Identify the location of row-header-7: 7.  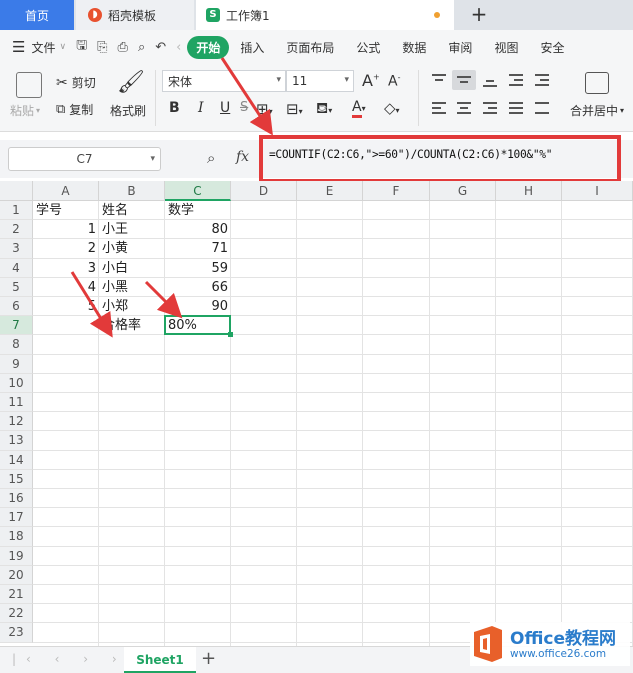
(16, 326).